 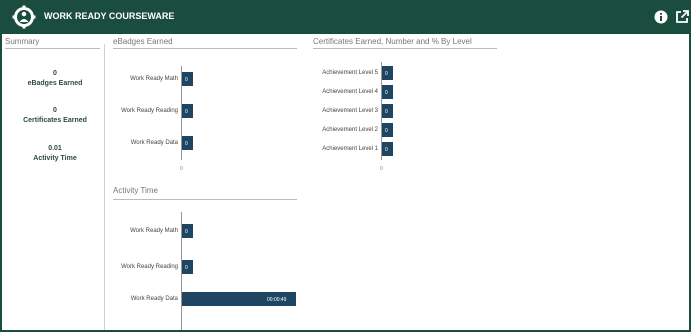 I want to click on open-external-icon, so click(x=682, y=17).